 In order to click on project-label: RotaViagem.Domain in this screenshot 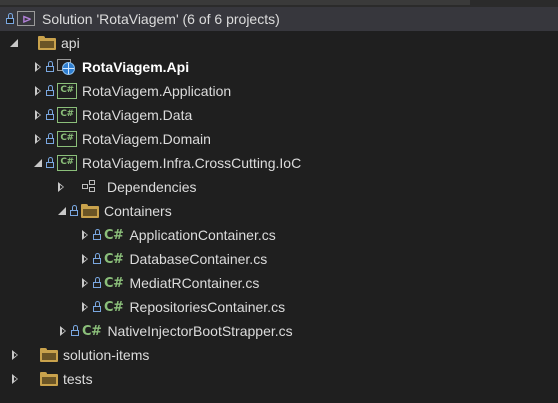, I will do `click(146, 139)`.